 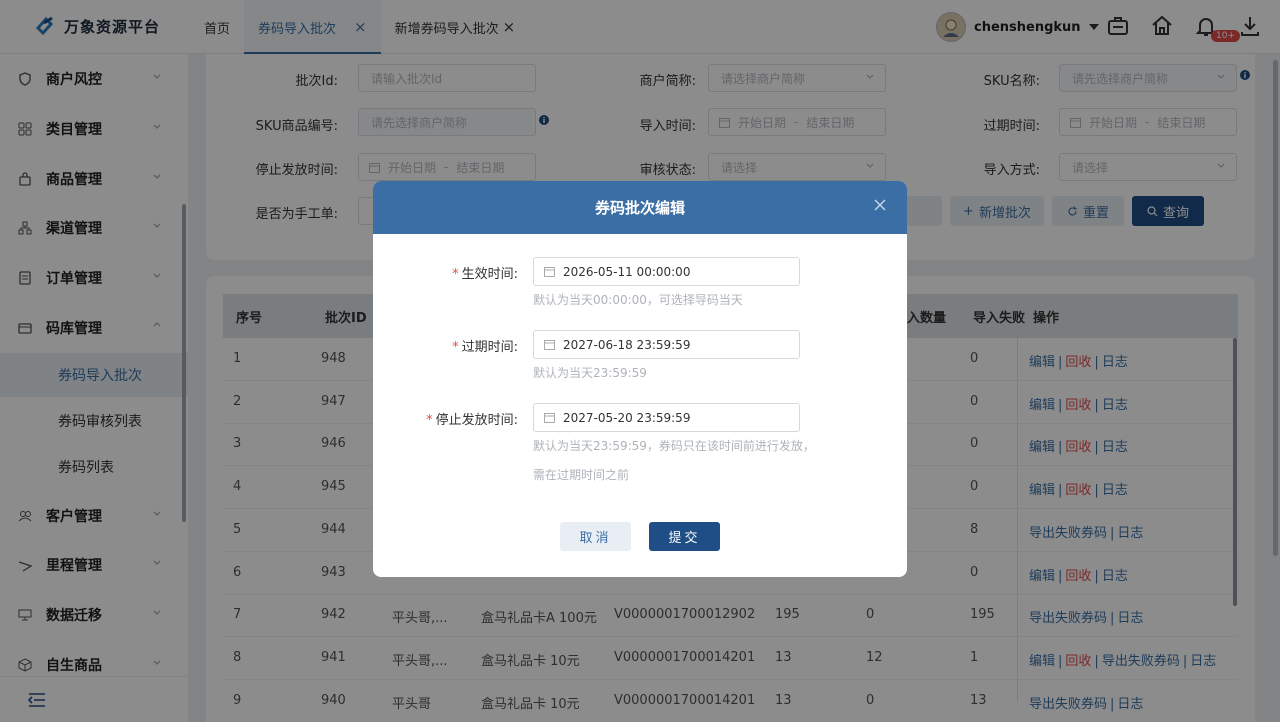 I want to click on effective-time-hint: 默认为当天00:00:00，可选择导码当天, so click(x=638, y=300).